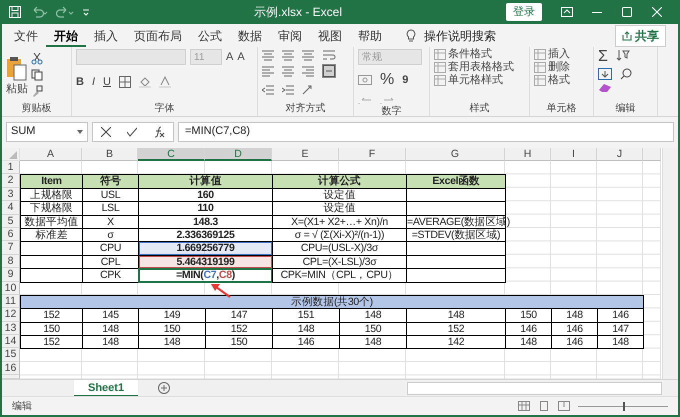  What do you see at coordinates (625, 109) in the screenshot?
I see `group-label: 编辑` at bounding box center [625, 109].